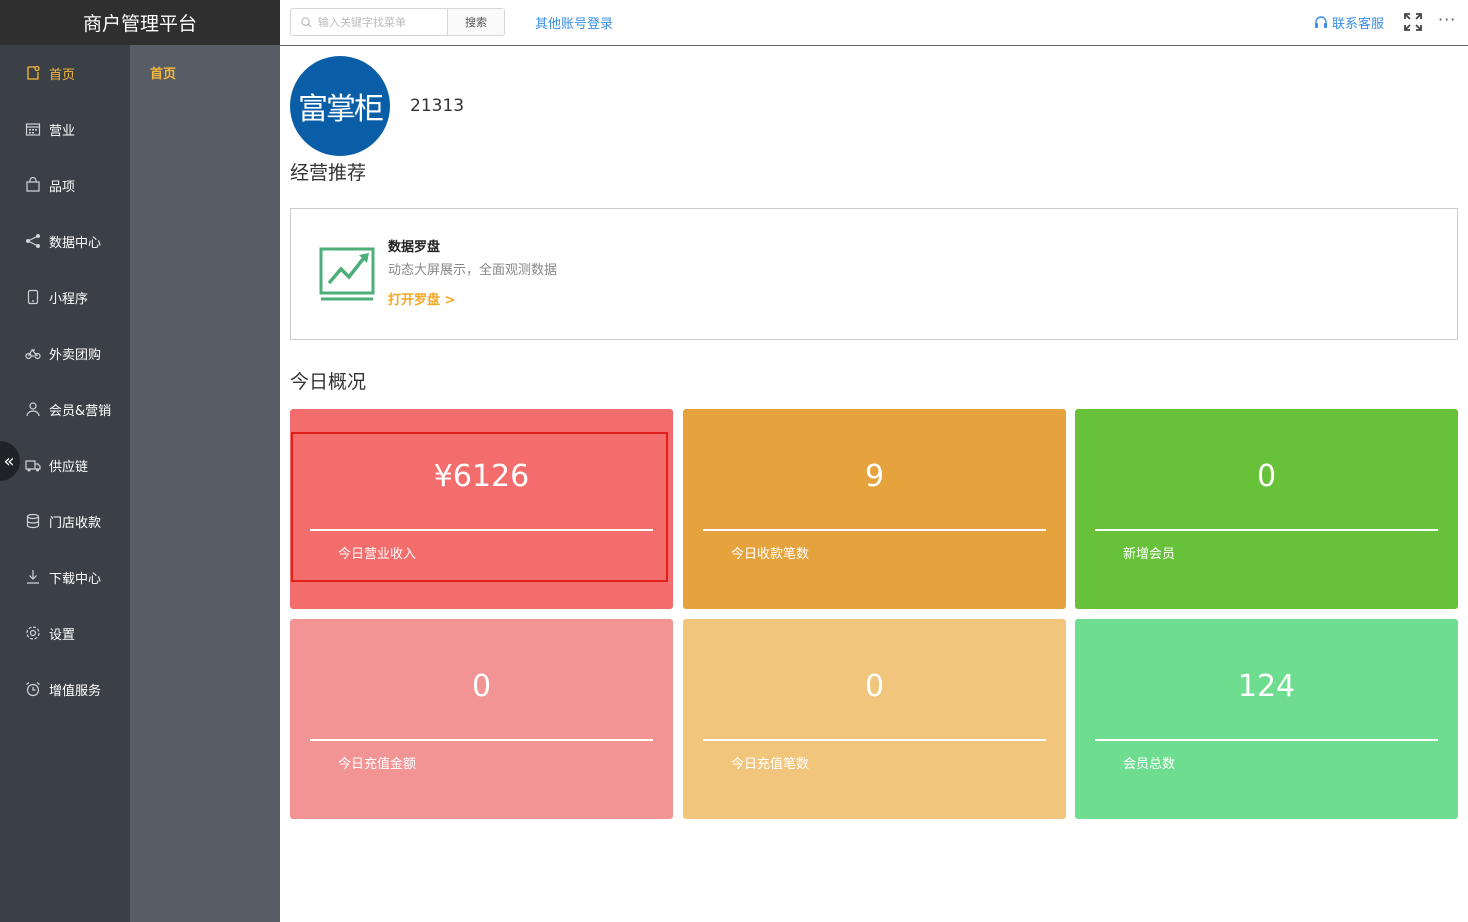 This screenshot has height=922, width=1468. Describe the element at coordinates (62, 635) in the screenshot. I see `sidebar-item-label: 设置` at that location.